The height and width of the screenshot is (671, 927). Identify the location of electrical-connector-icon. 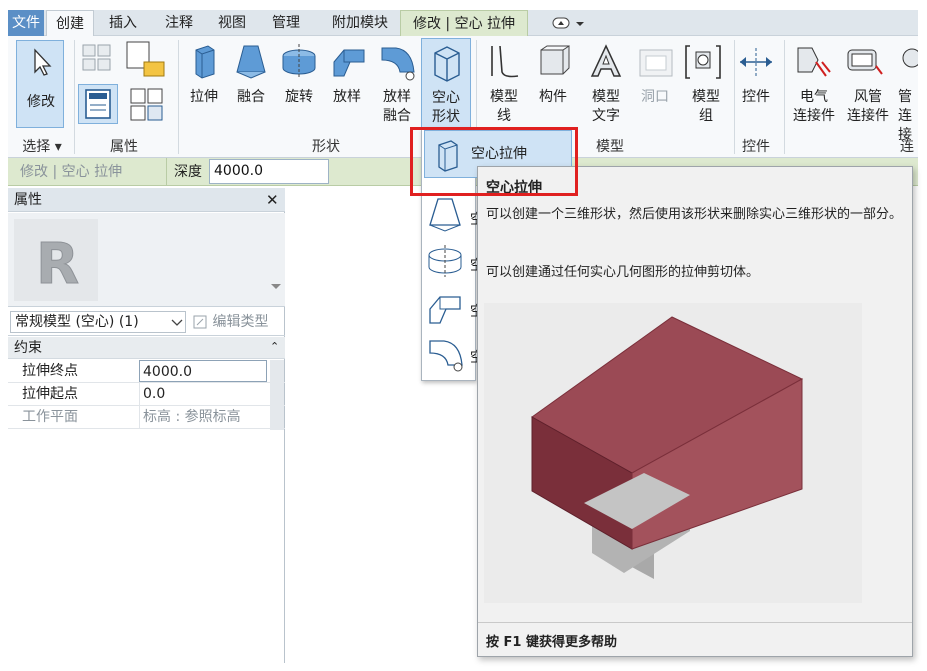
(814, 62).